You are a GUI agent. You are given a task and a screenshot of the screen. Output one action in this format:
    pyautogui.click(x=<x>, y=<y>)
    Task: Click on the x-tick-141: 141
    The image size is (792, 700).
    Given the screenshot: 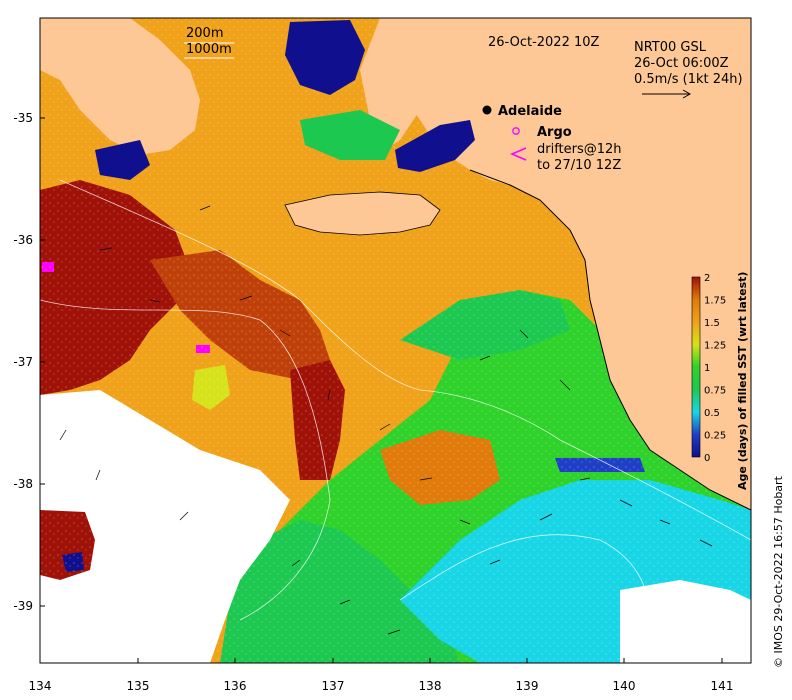 What is the action you would take?
    pyautogui.click(x=722, y=686)
    